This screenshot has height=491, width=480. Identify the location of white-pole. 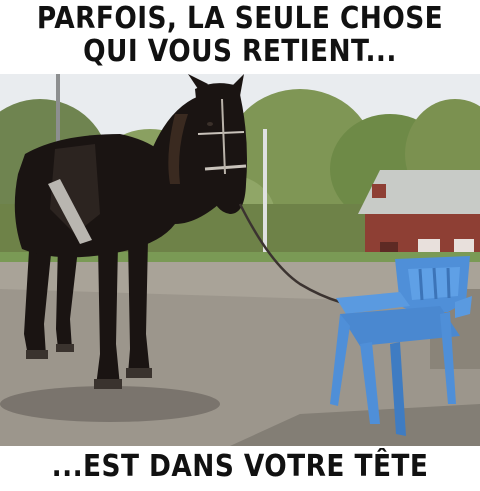
(265, 191).